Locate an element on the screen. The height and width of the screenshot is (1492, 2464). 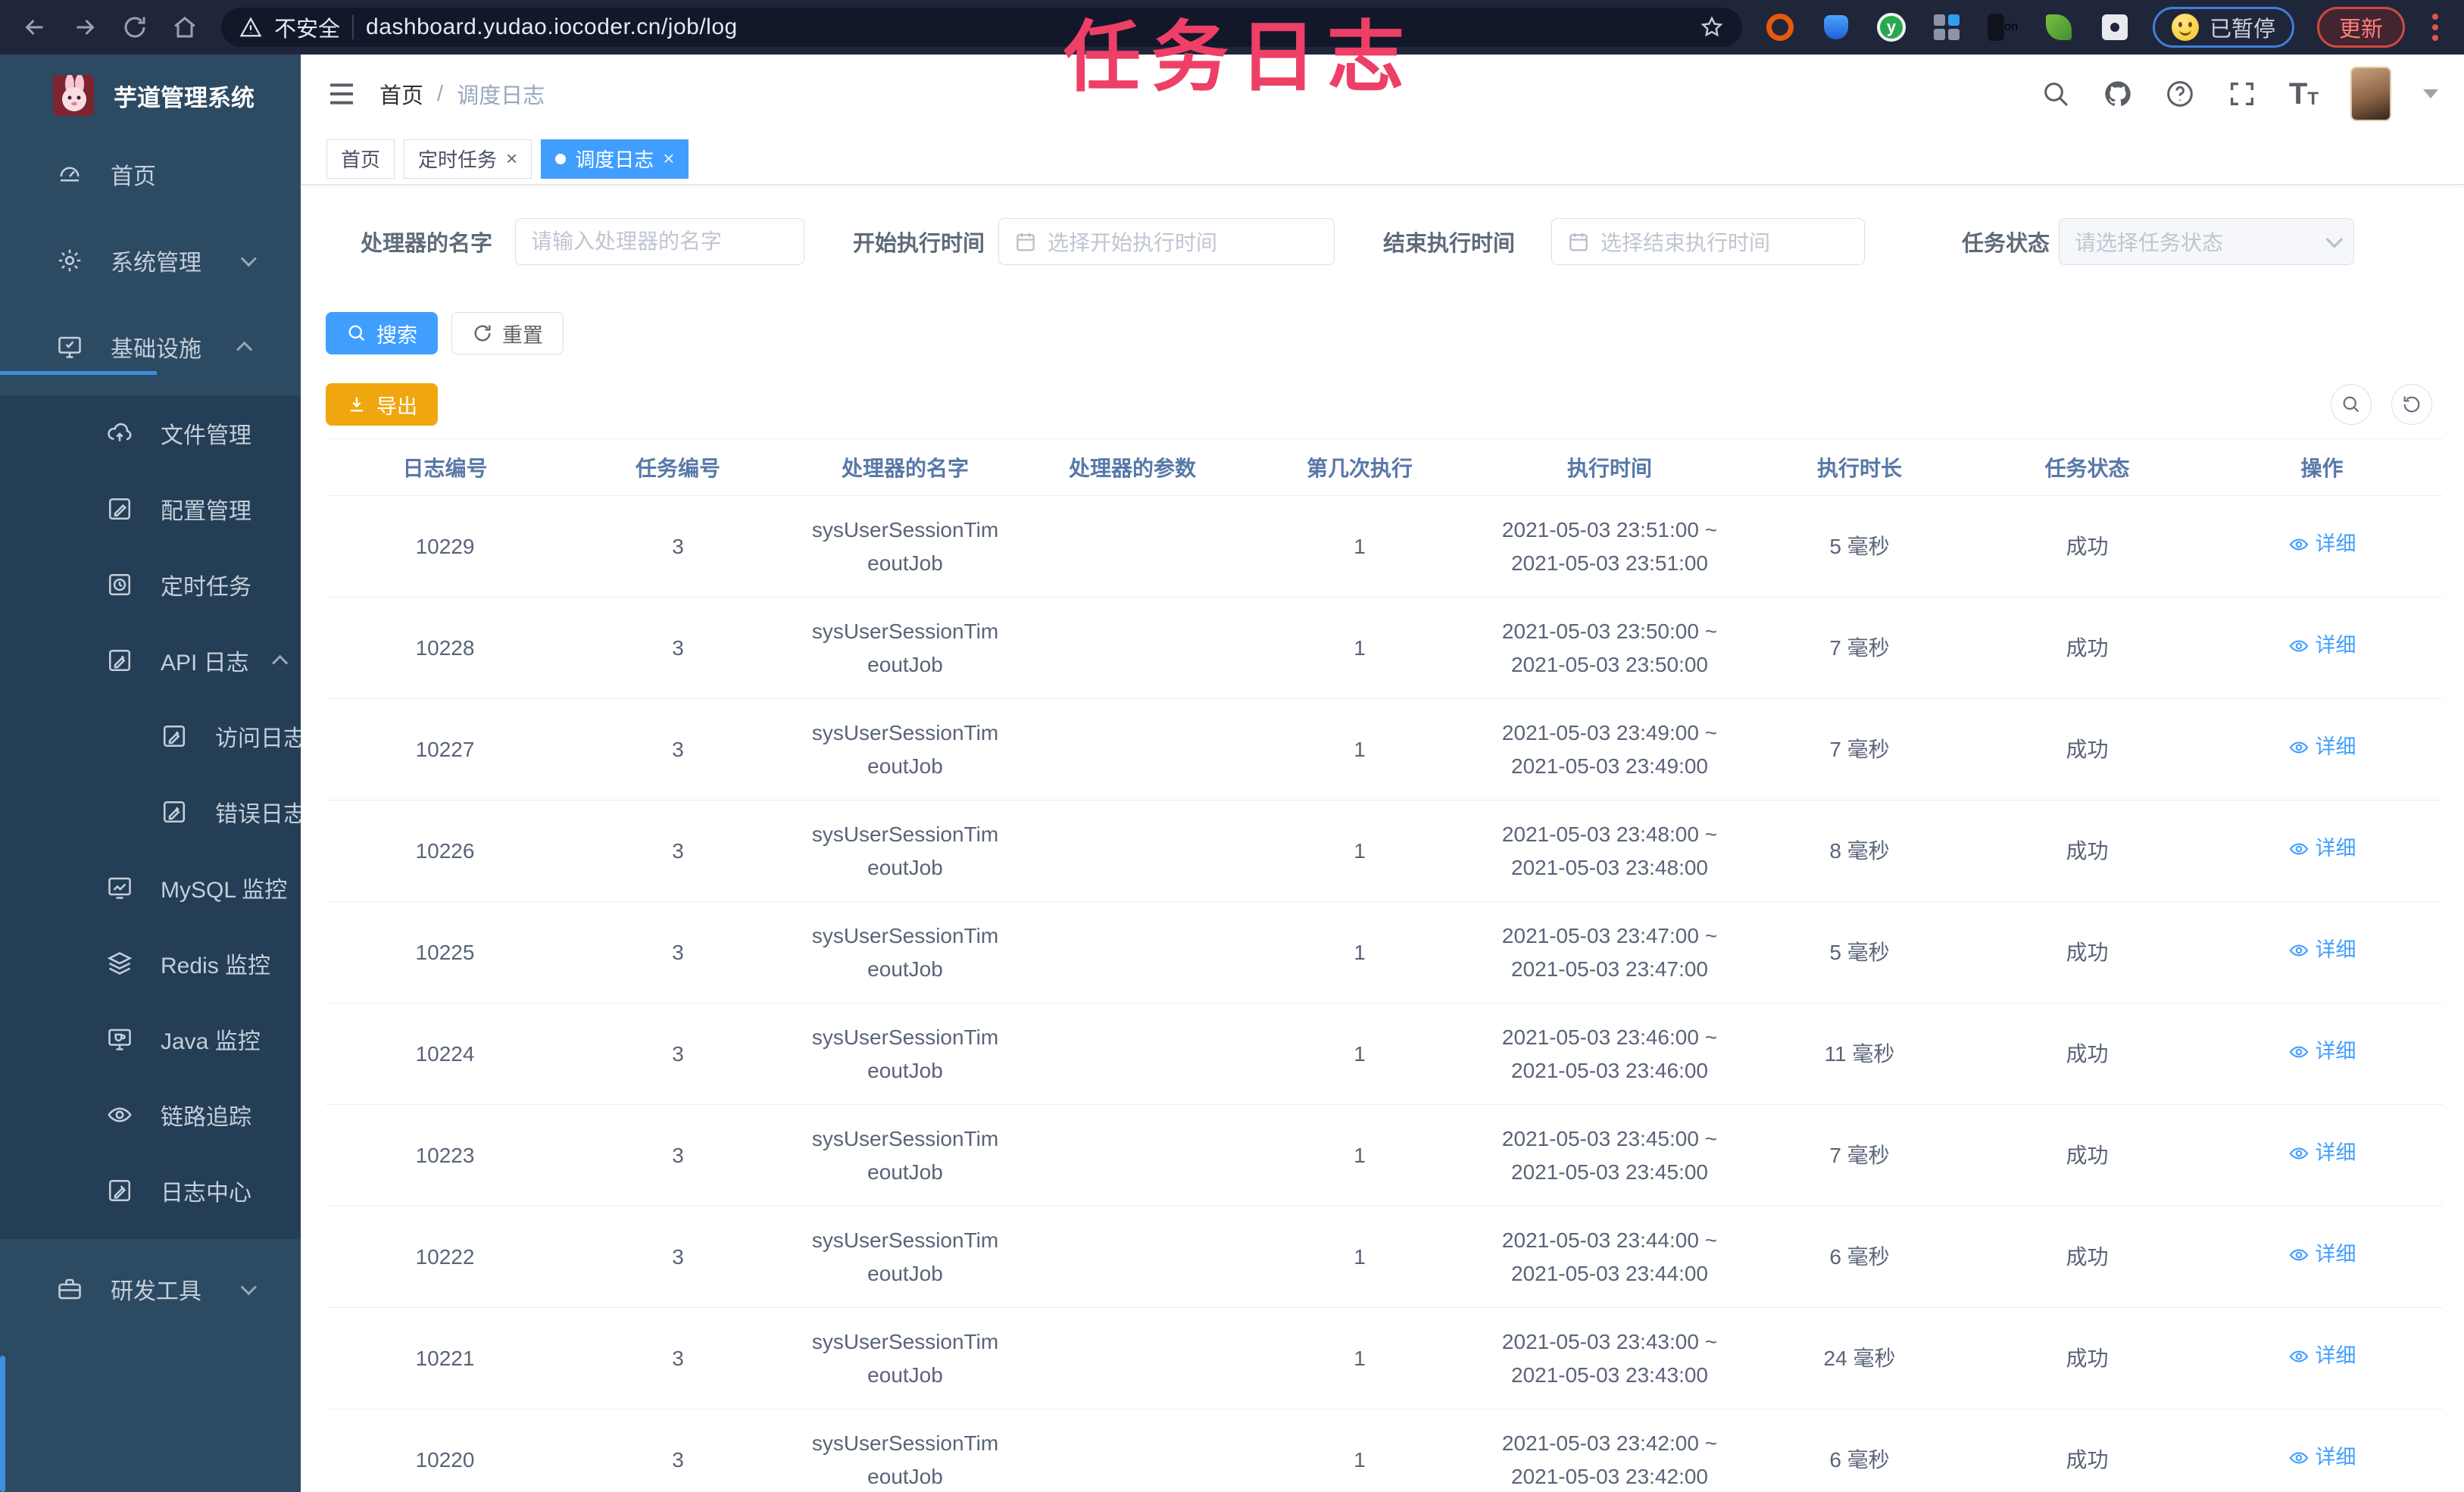
breadcrumb-home: 首页 is located at coordinates (401, 94).